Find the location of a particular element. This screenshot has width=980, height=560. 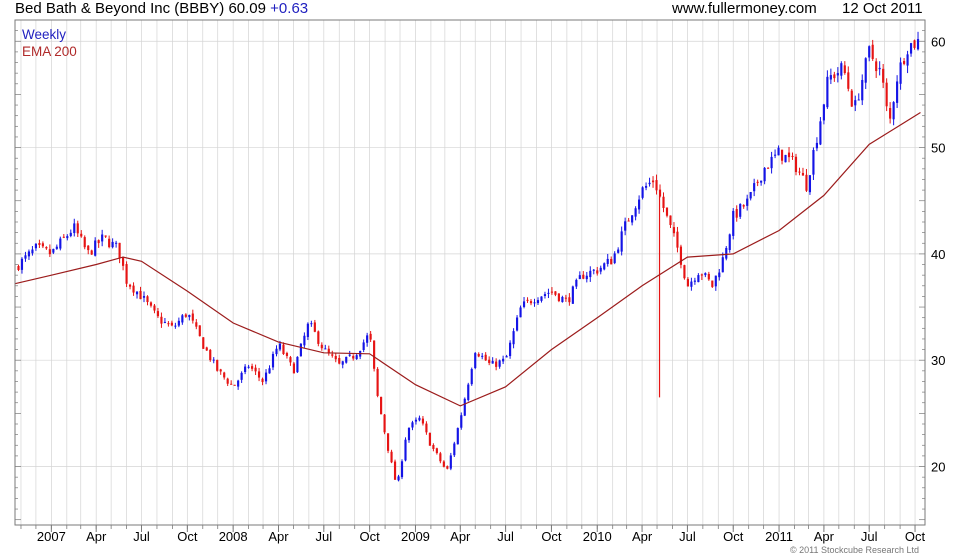

legend-ema: EMA 200 is located at coordinates (49, 51).